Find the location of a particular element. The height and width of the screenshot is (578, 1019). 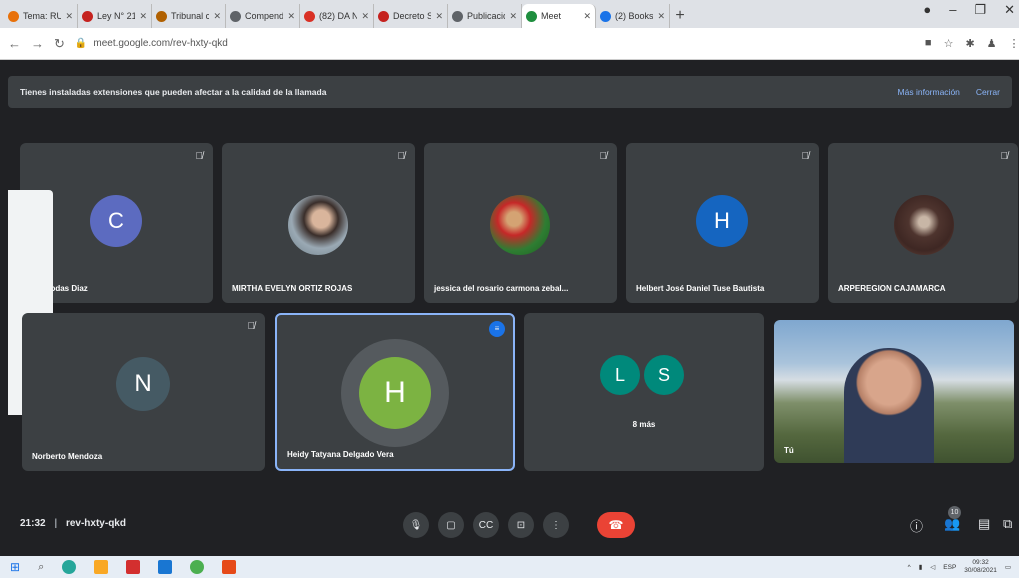

browser-tab: Ley N° 211 ✕ is located at coordinates (115, 16).